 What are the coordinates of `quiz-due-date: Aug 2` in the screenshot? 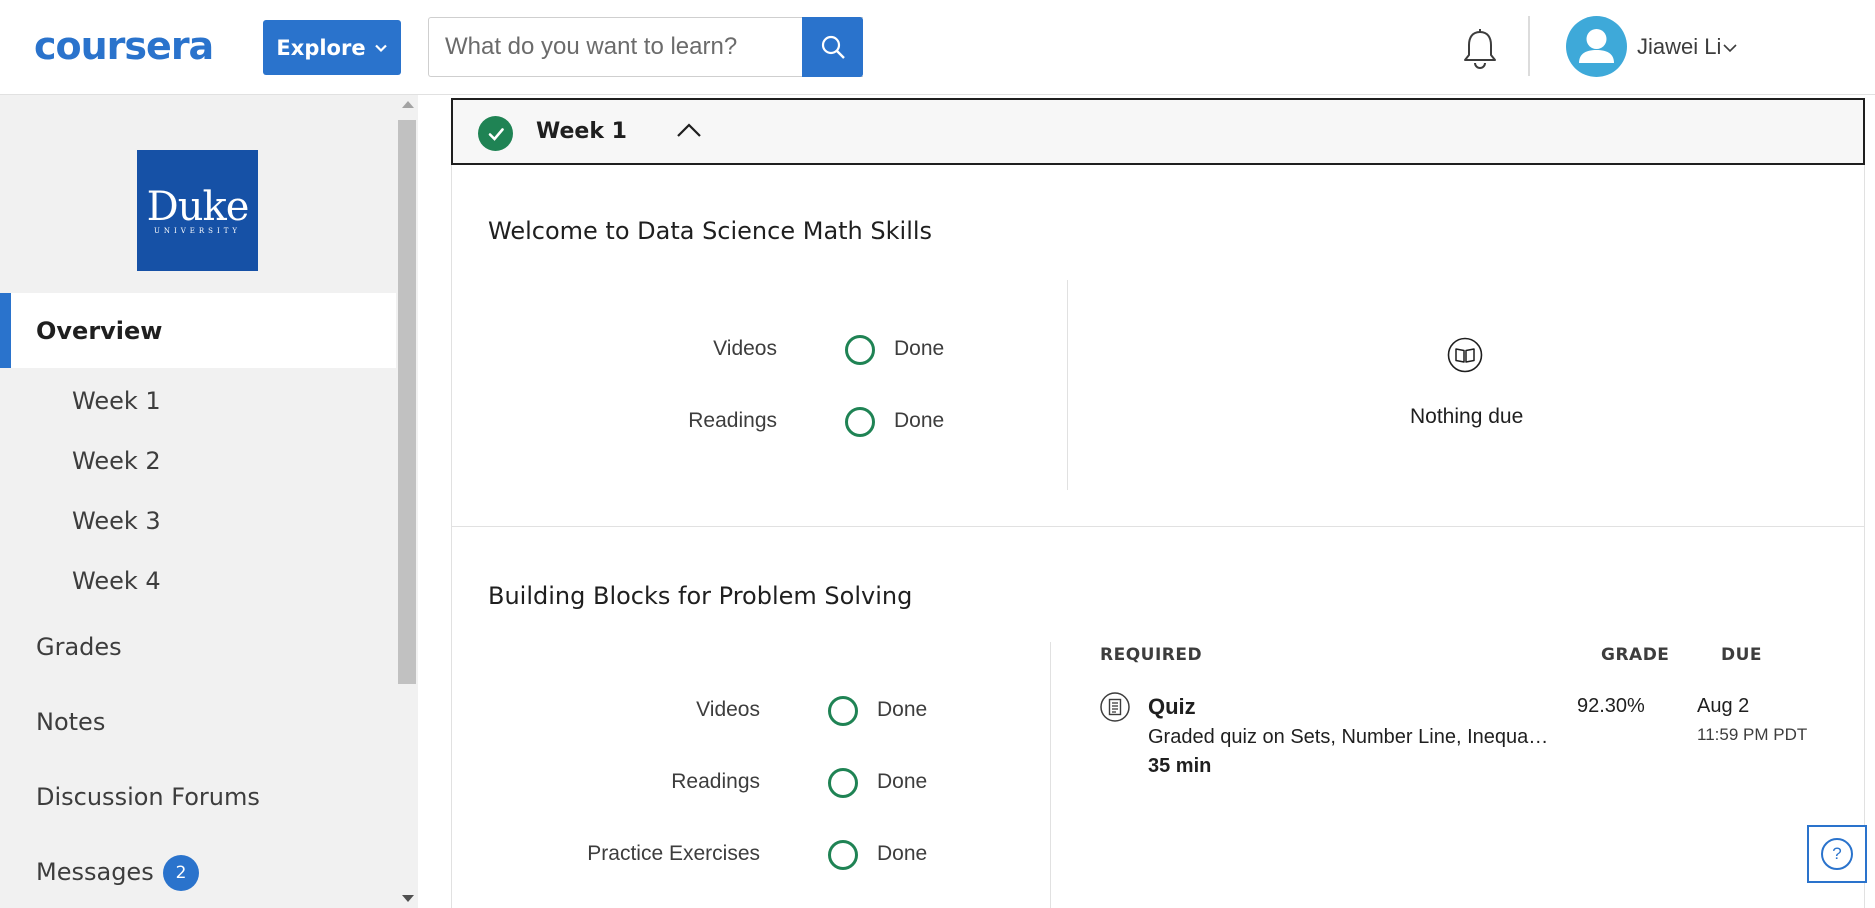 It's located at (1723, 706).